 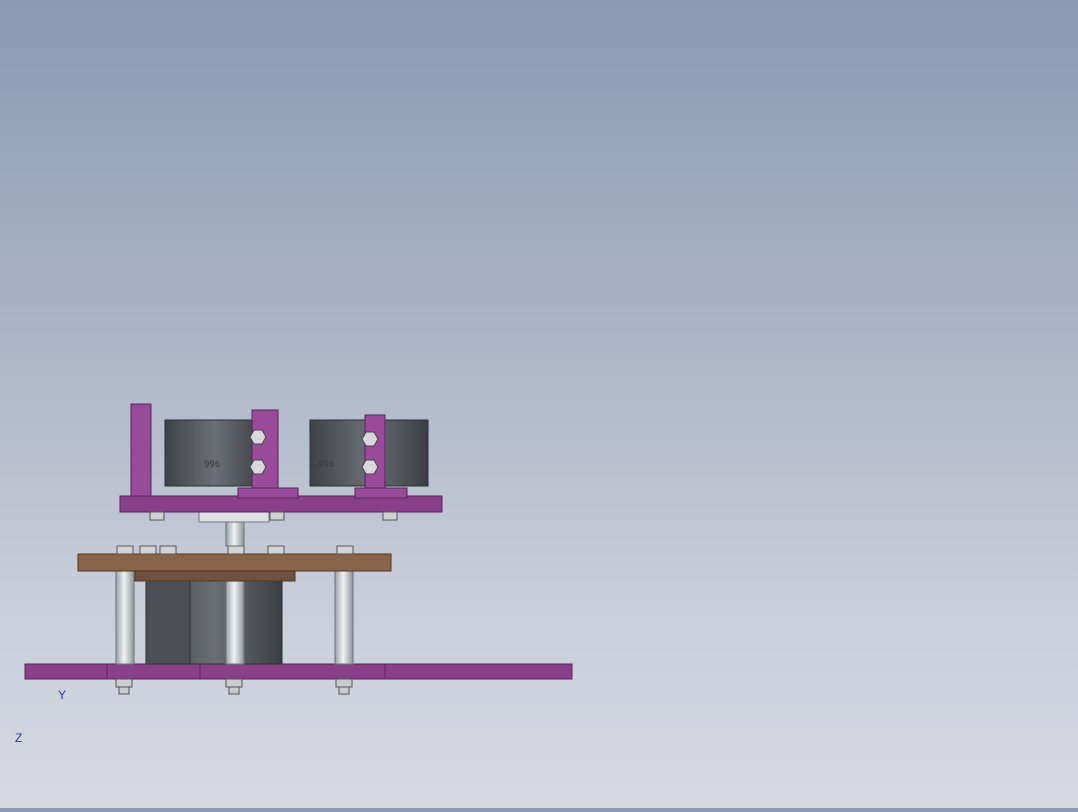 I want to click on shoulder-mount, so click(x=281, y=462).